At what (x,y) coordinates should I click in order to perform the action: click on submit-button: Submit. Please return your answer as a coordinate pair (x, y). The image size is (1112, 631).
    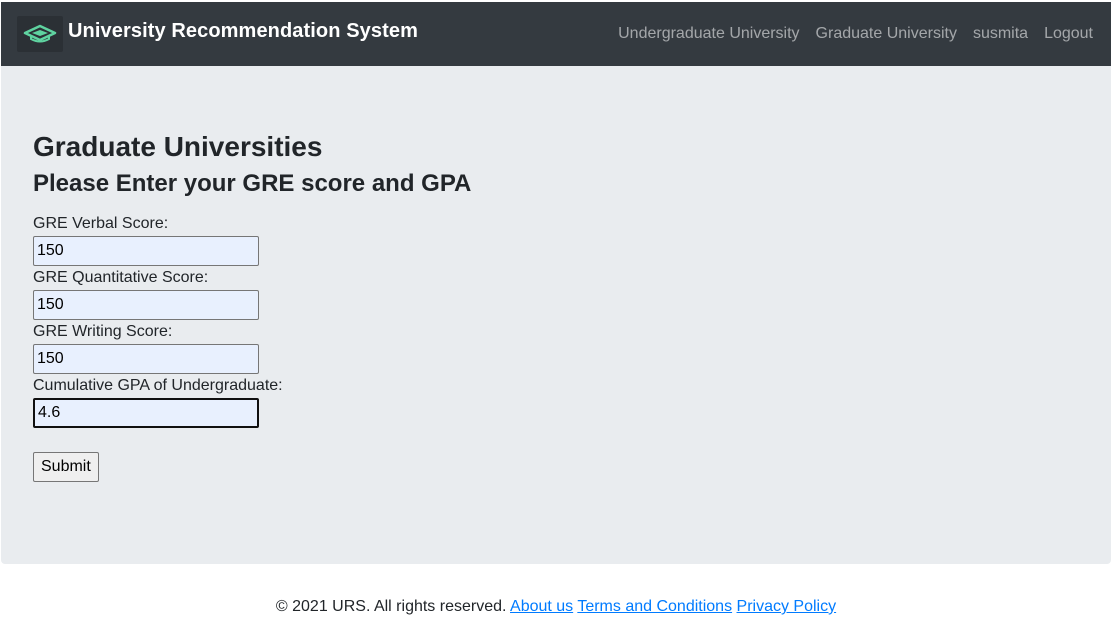
    Looking at the image, I should click on (66, 467).